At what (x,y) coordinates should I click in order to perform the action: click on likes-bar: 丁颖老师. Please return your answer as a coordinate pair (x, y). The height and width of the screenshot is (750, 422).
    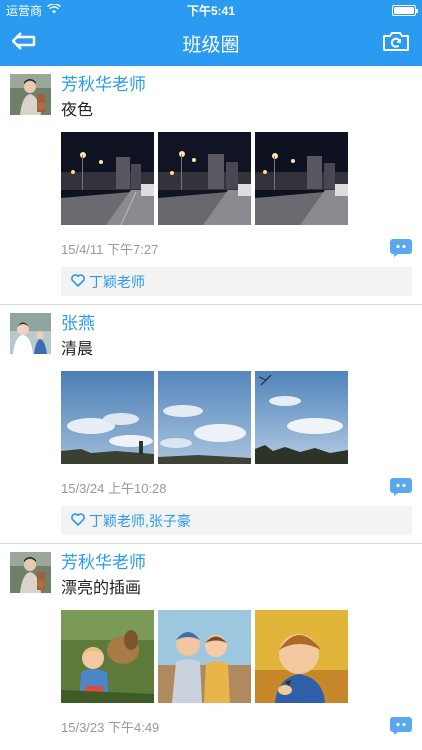
    Looking at the image, I should click on (236, 281).